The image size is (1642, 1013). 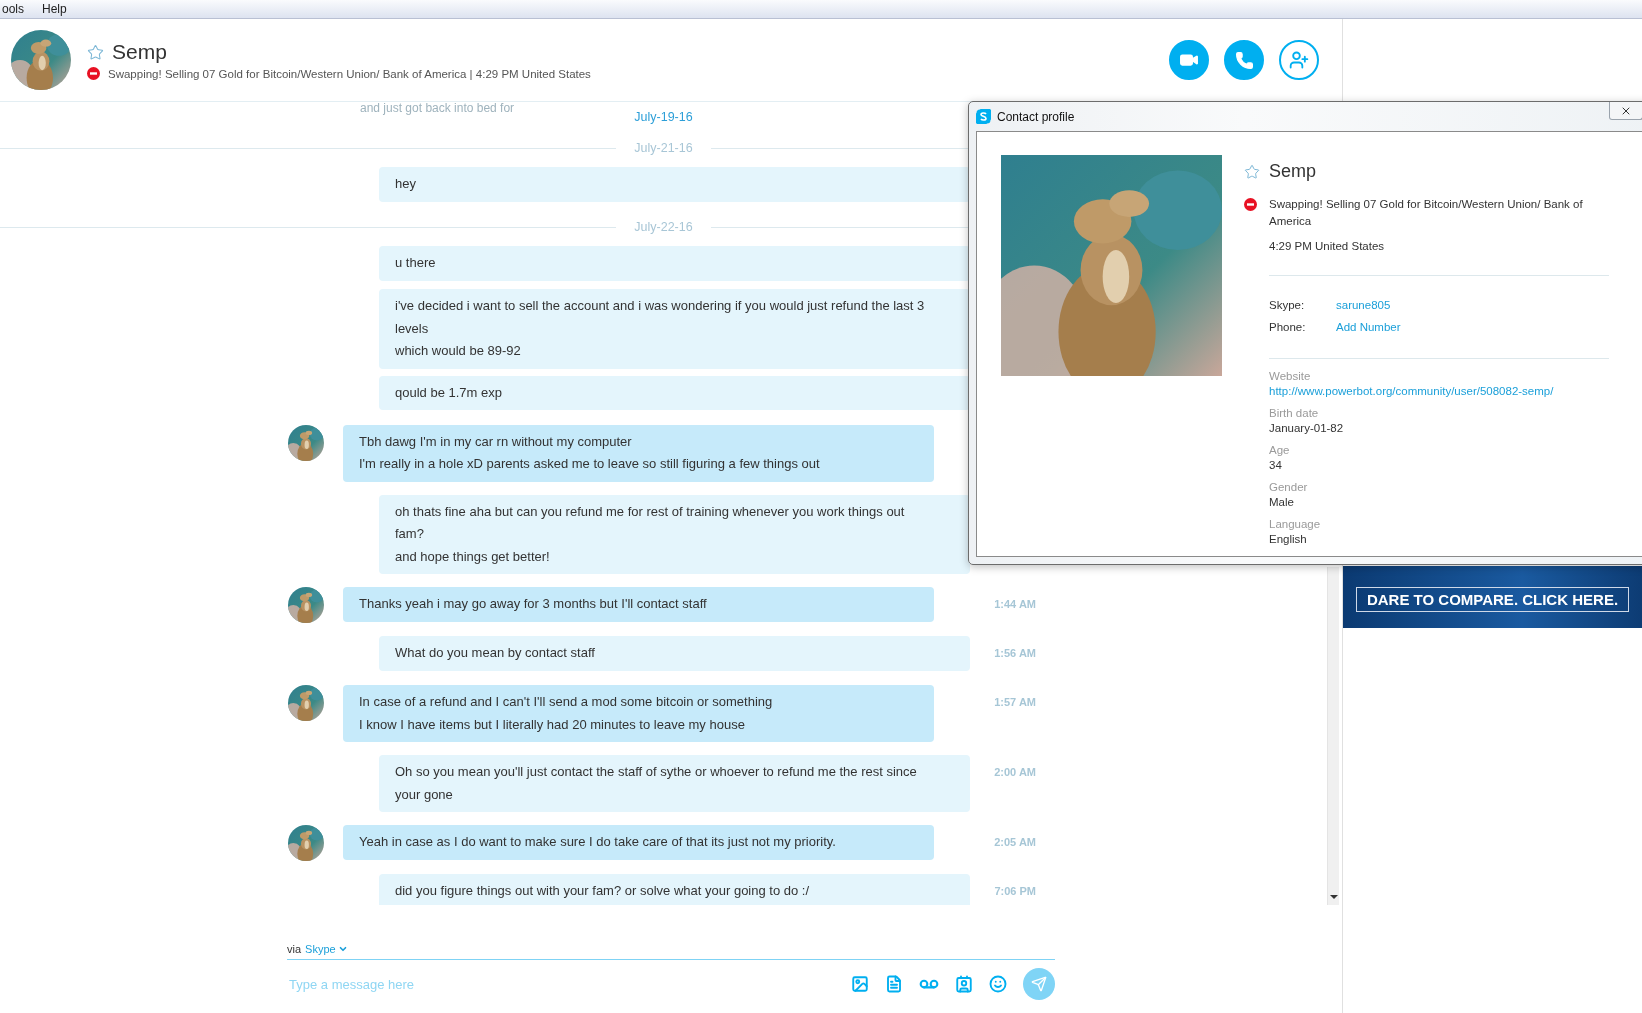 I want to click on message-text: u there, so click(x=416, y=263).